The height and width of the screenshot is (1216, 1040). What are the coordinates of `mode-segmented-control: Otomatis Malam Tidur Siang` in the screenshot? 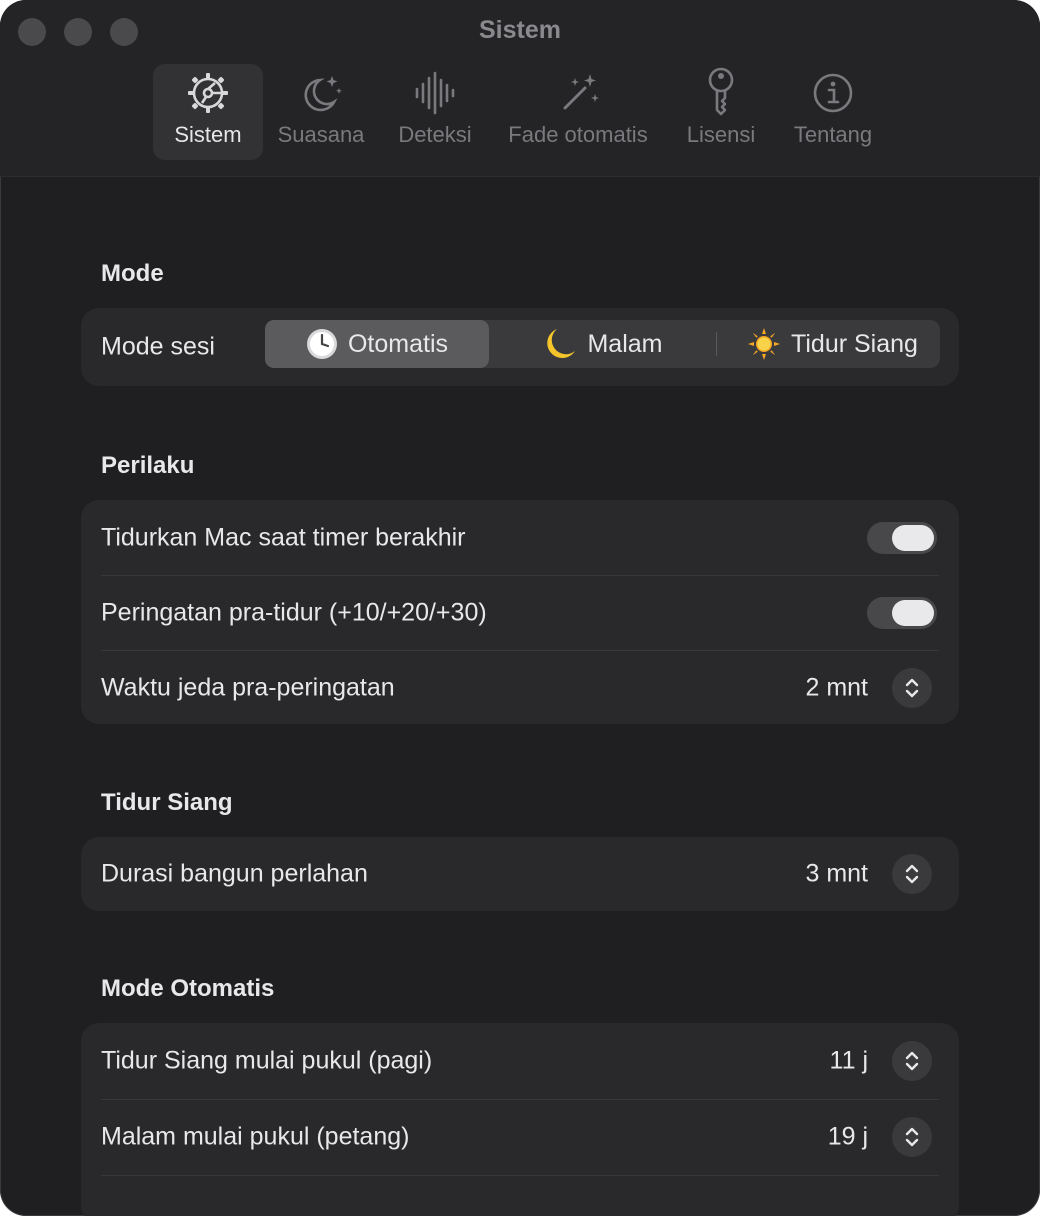 It's located at (602, 344).